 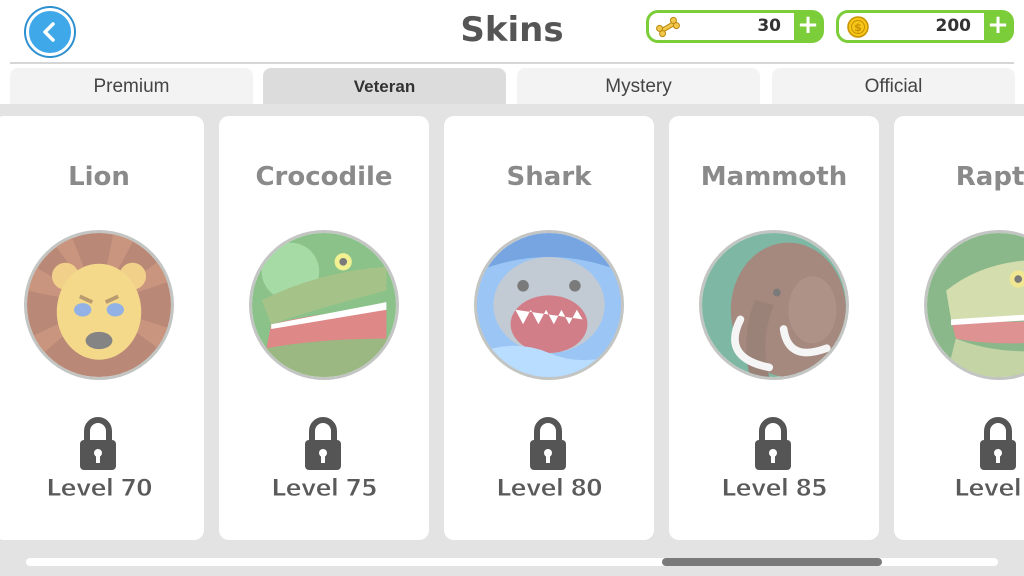 I want to click on header-divider, so click(x=512, y=63).